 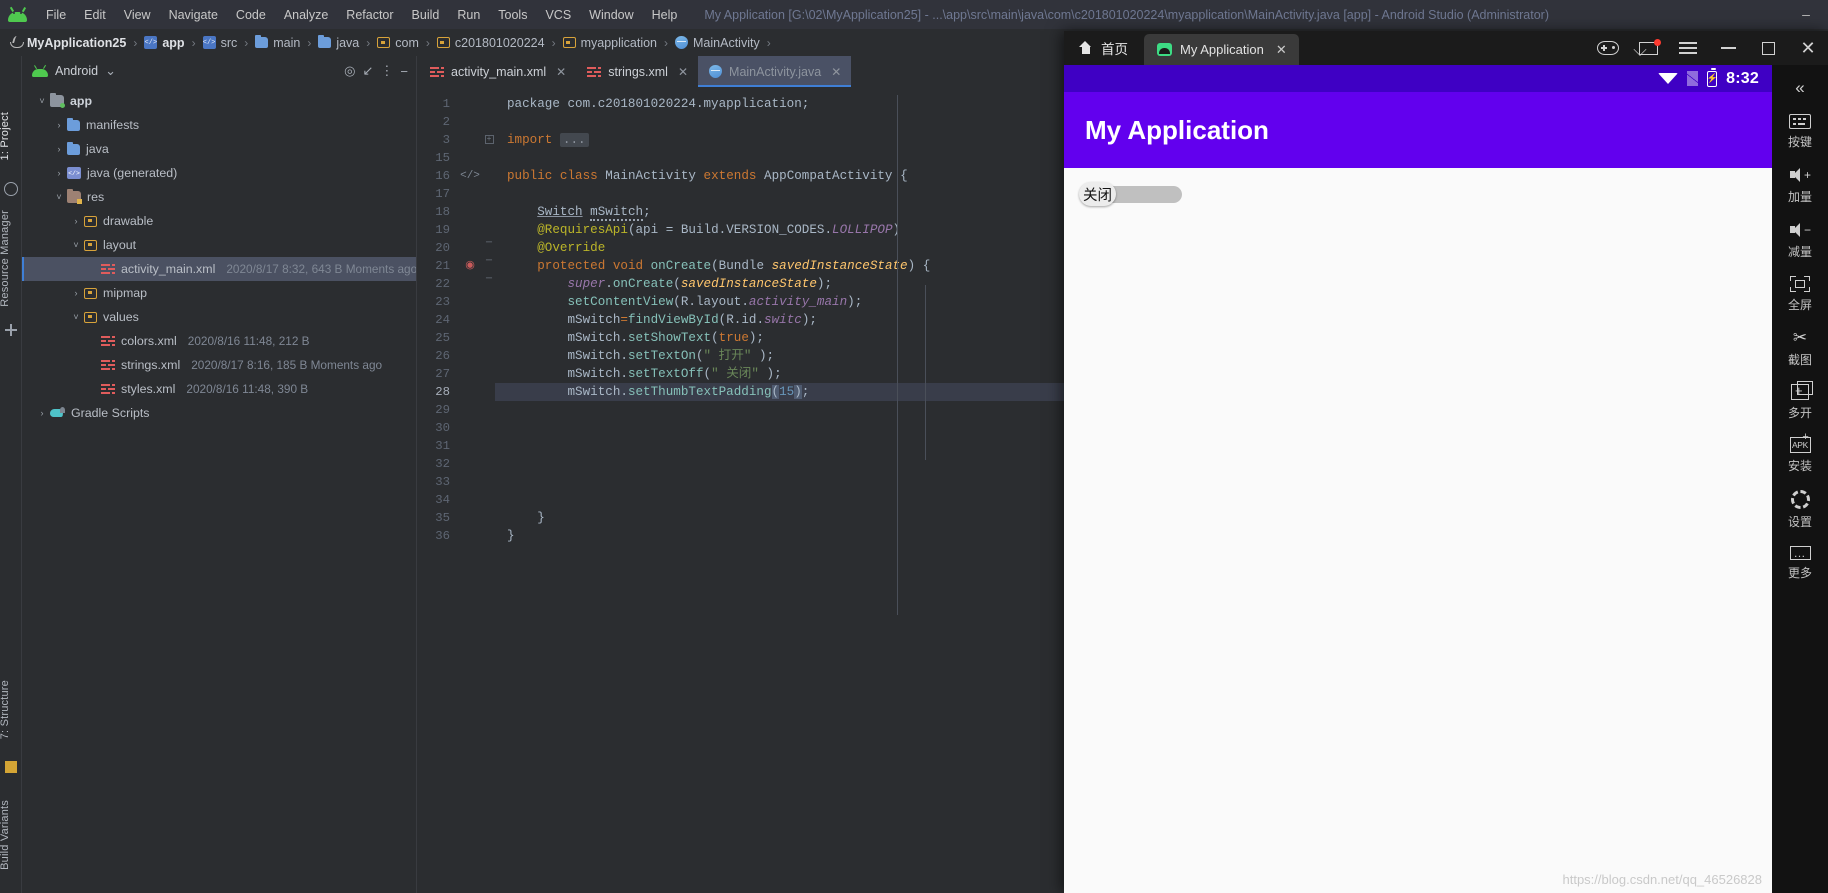 I want to click on side-tool-volume-down: − 减量, so click(x=1800, y=239).